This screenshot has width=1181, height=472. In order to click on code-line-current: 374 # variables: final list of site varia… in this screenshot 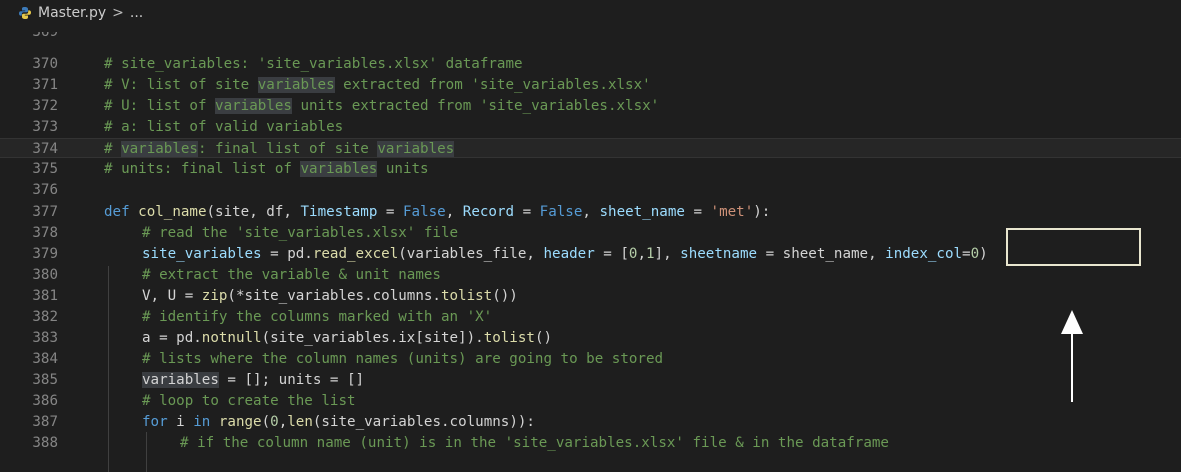, I will do `click(590, 148)`.